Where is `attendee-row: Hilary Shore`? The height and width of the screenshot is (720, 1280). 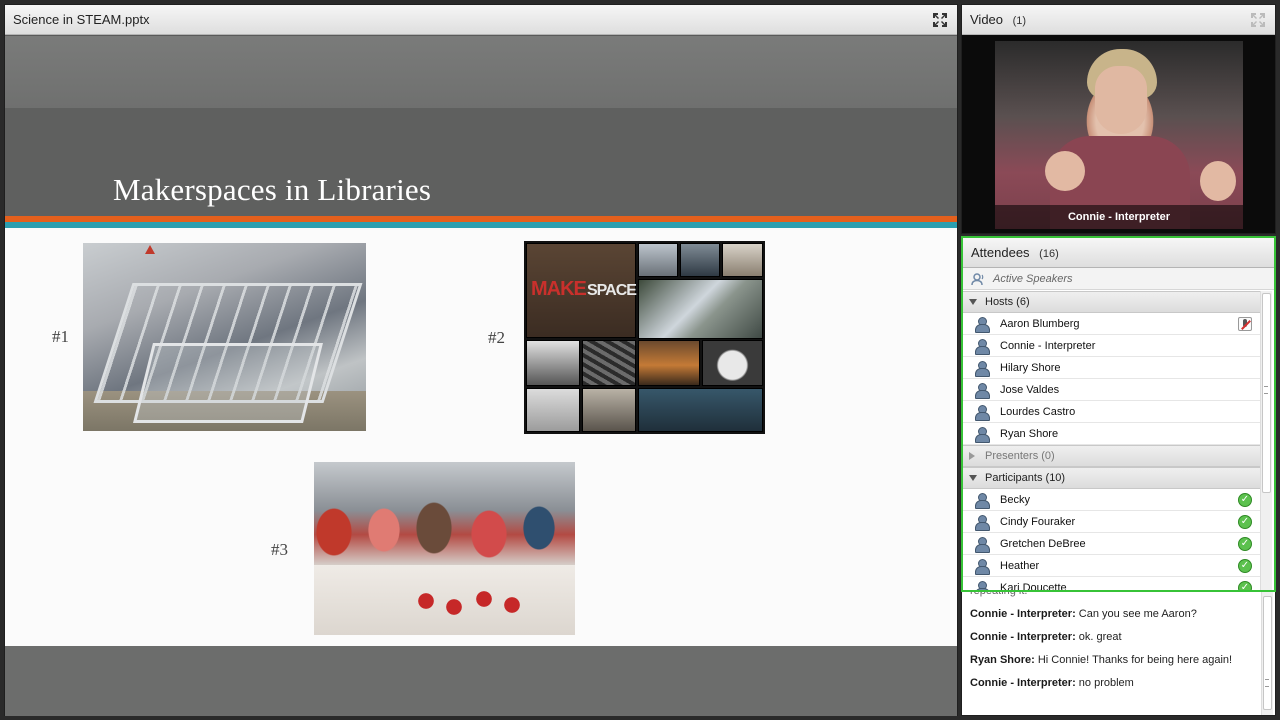 attendee-row: Hilary Shore is located at coordinates (1111, 368).